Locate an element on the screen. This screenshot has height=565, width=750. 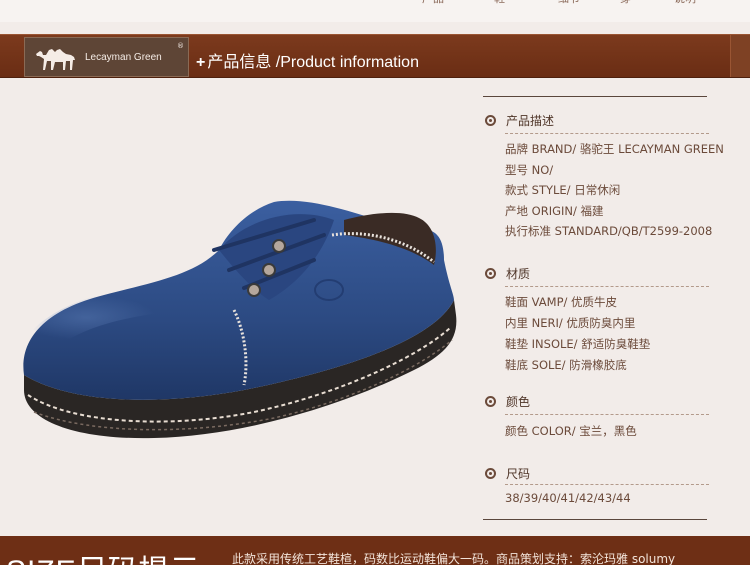
header-edge is located at coordinates (740, 56).